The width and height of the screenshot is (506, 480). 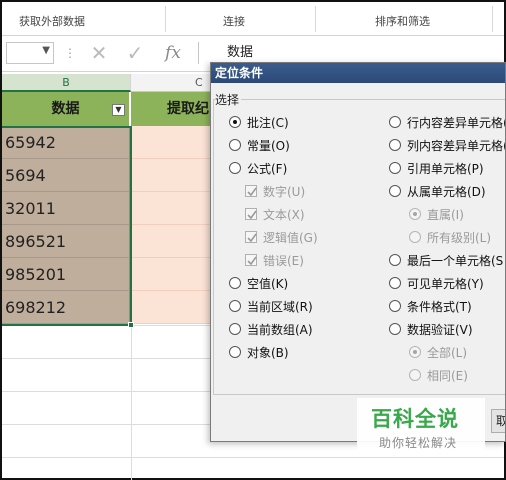 I want to click on check-label: 错误(E), so click(x=283, y=261).